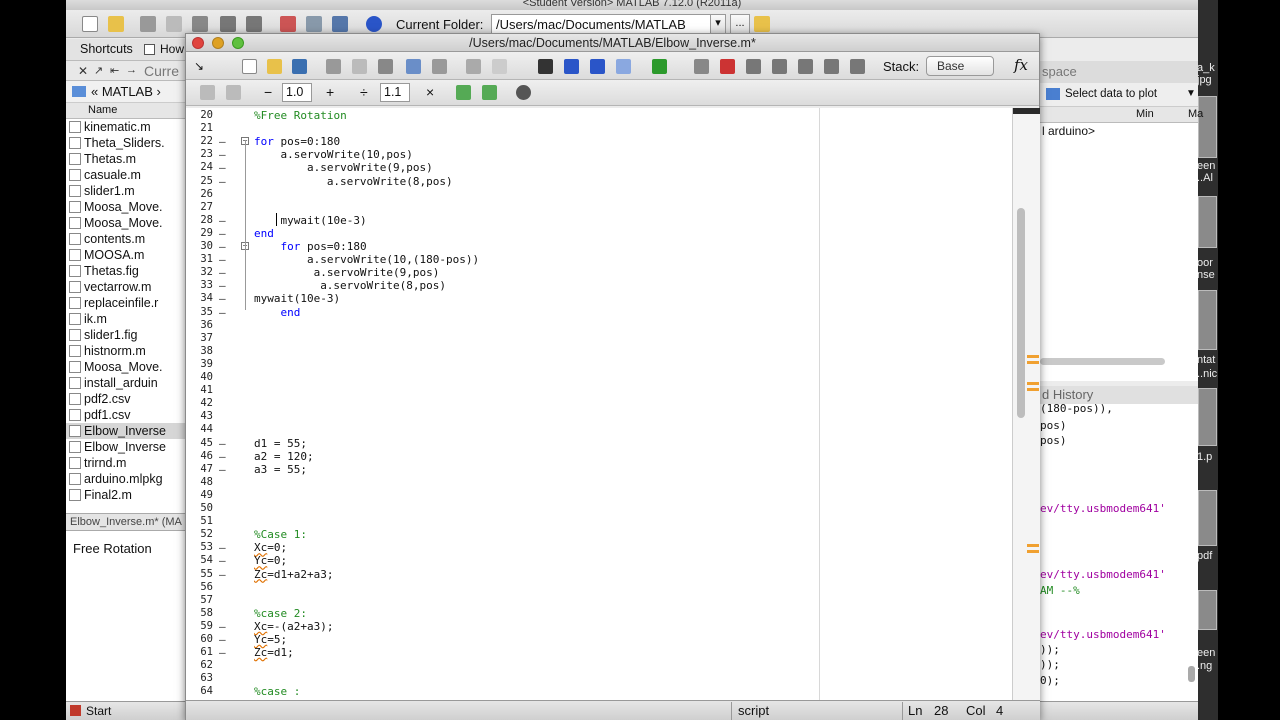 The width and height of the screenshot is (1280, 720). I want to click on file-list-item: vectarrow.m, so click(126, 287).